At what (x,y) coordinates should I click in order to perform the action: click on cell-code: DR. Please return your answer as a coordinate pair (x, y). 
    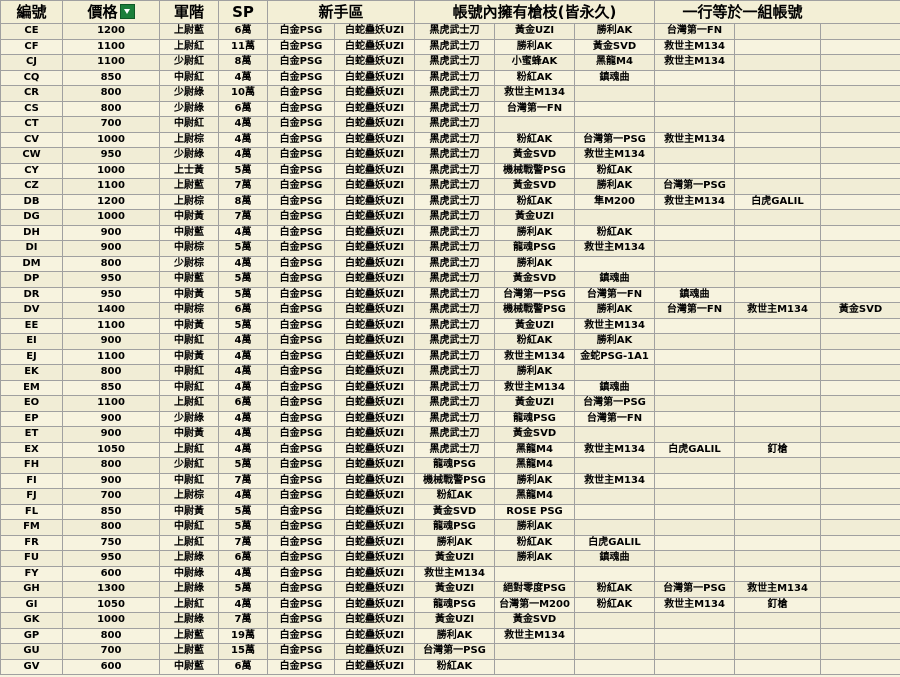
    Looking at the image, I should click on (31, 294).